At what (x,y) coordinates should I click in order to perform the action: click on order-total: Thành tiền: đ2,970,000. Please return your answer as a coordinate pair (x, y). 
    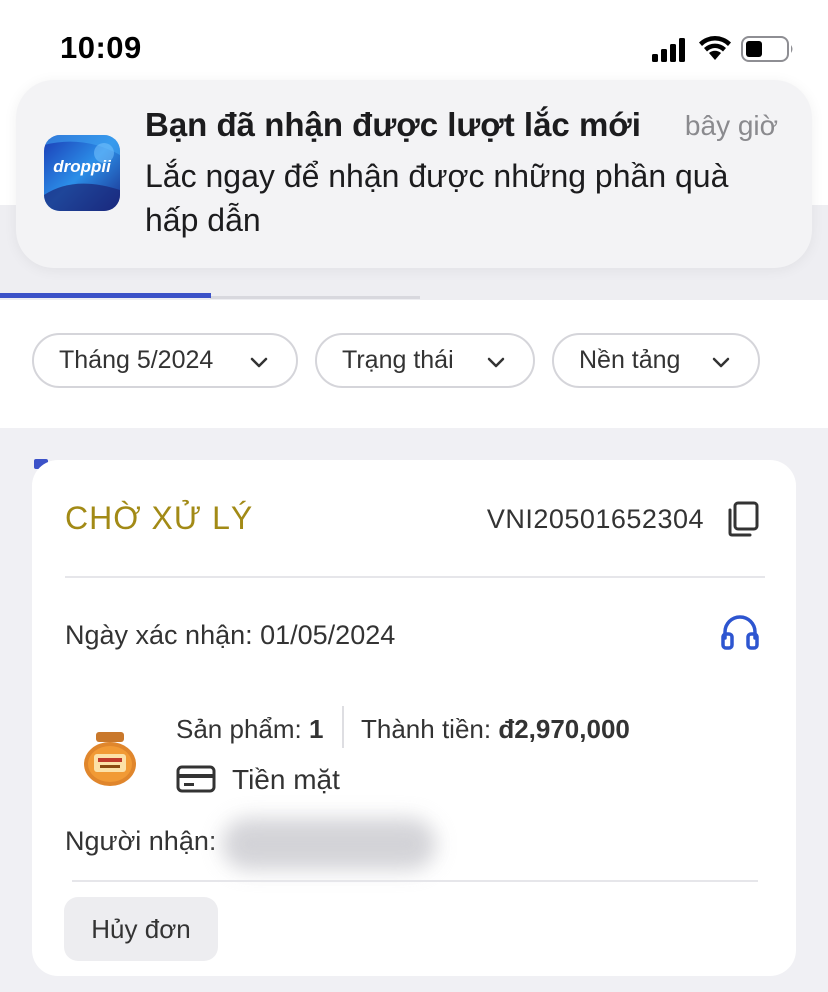
    Looking at the image, I should click on (495, 729).